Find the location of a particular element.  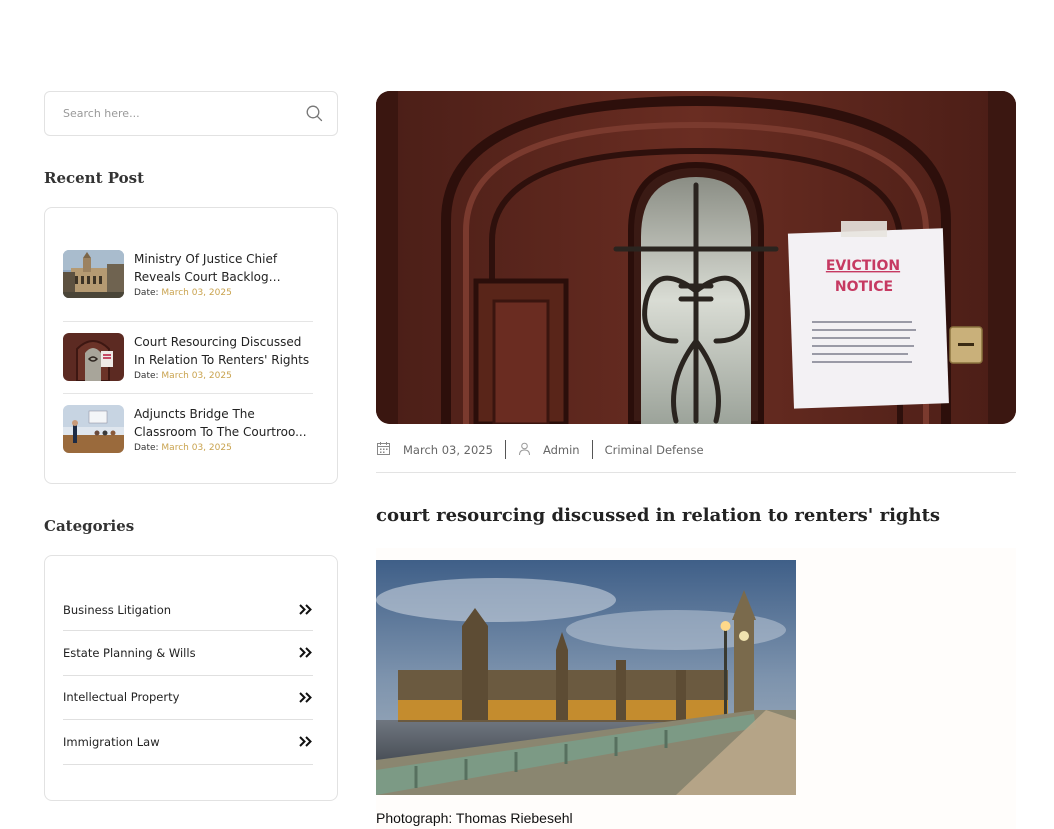

search-box is located at coordinates (191, 113).